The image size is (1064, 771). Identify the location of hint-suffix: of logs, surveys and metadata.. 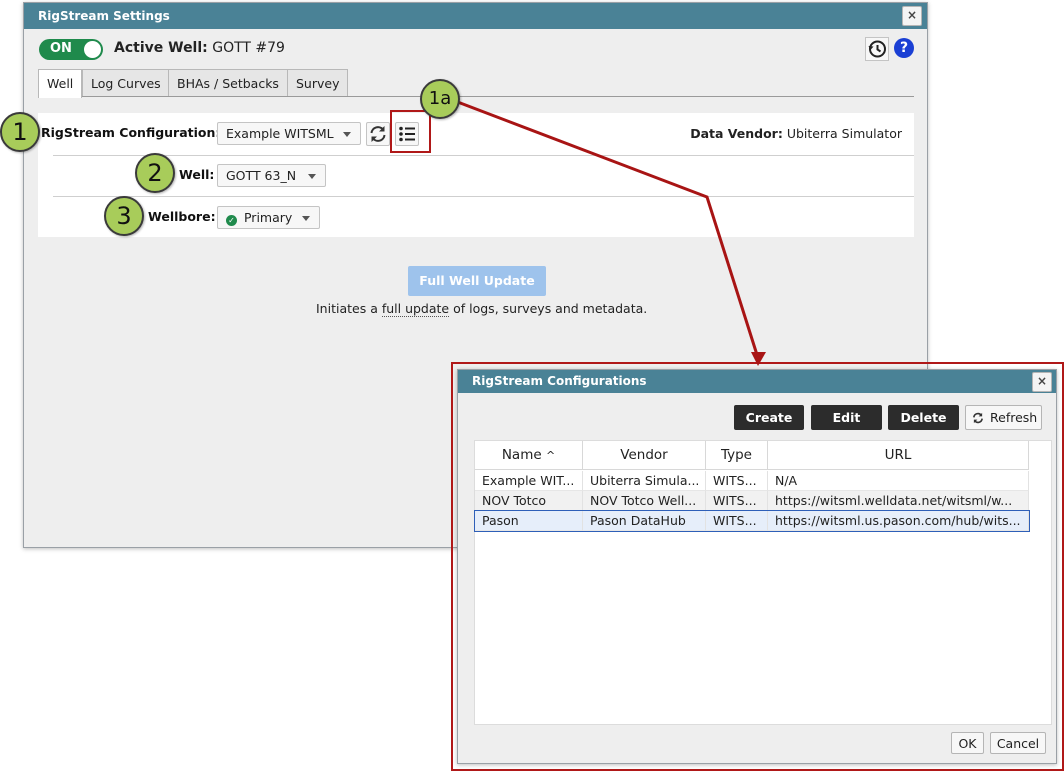
(548, 308).